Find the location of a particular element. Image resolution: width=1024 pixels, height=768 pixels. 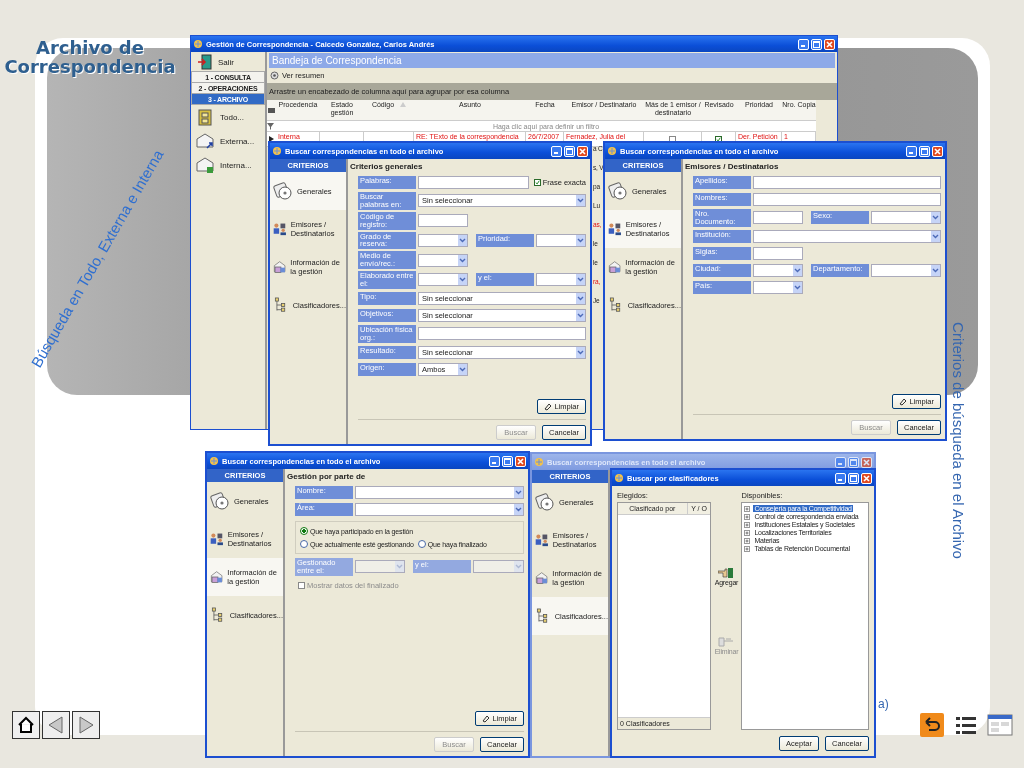

panel-header: Bandeja de Correspondencia is located at coordinates (552, 60).